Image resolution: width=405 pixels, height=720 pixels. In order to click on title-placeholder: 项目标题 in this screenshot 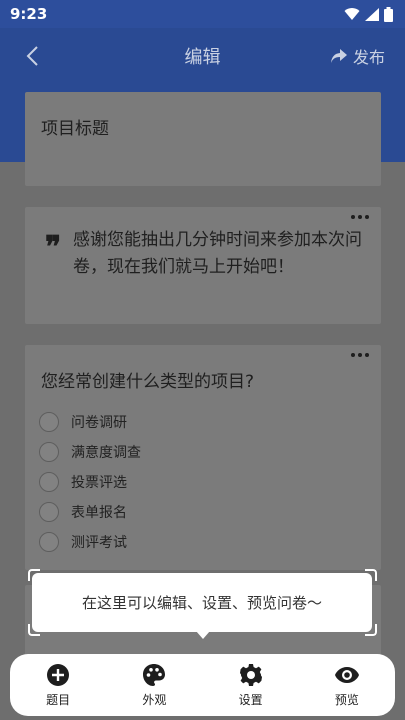, I will do `click(75, 129)`.